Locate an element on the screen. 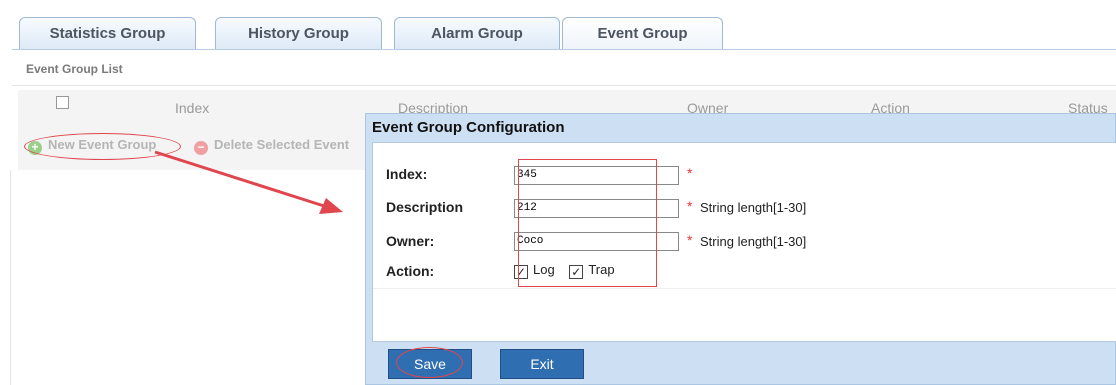 This screenshot has height=385, width=1116. index-label: Index: is located at coordinates (407, 174).